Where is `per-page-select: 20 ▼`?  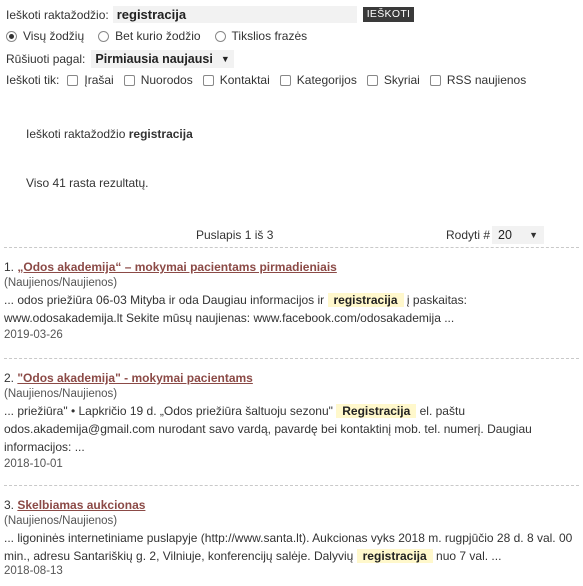
per-page-select: 20 ▼ is located at coordinates (518, 235).